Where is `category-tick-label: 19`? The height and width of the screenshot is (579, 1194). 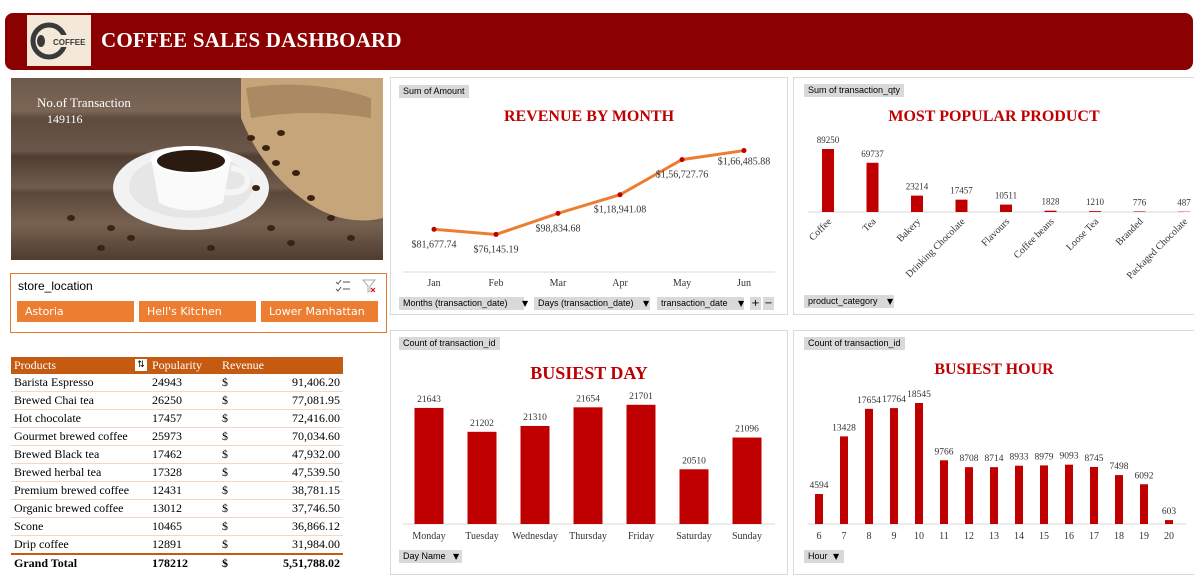 category-tick-label: 19 is located at coordinates (1144, 536).